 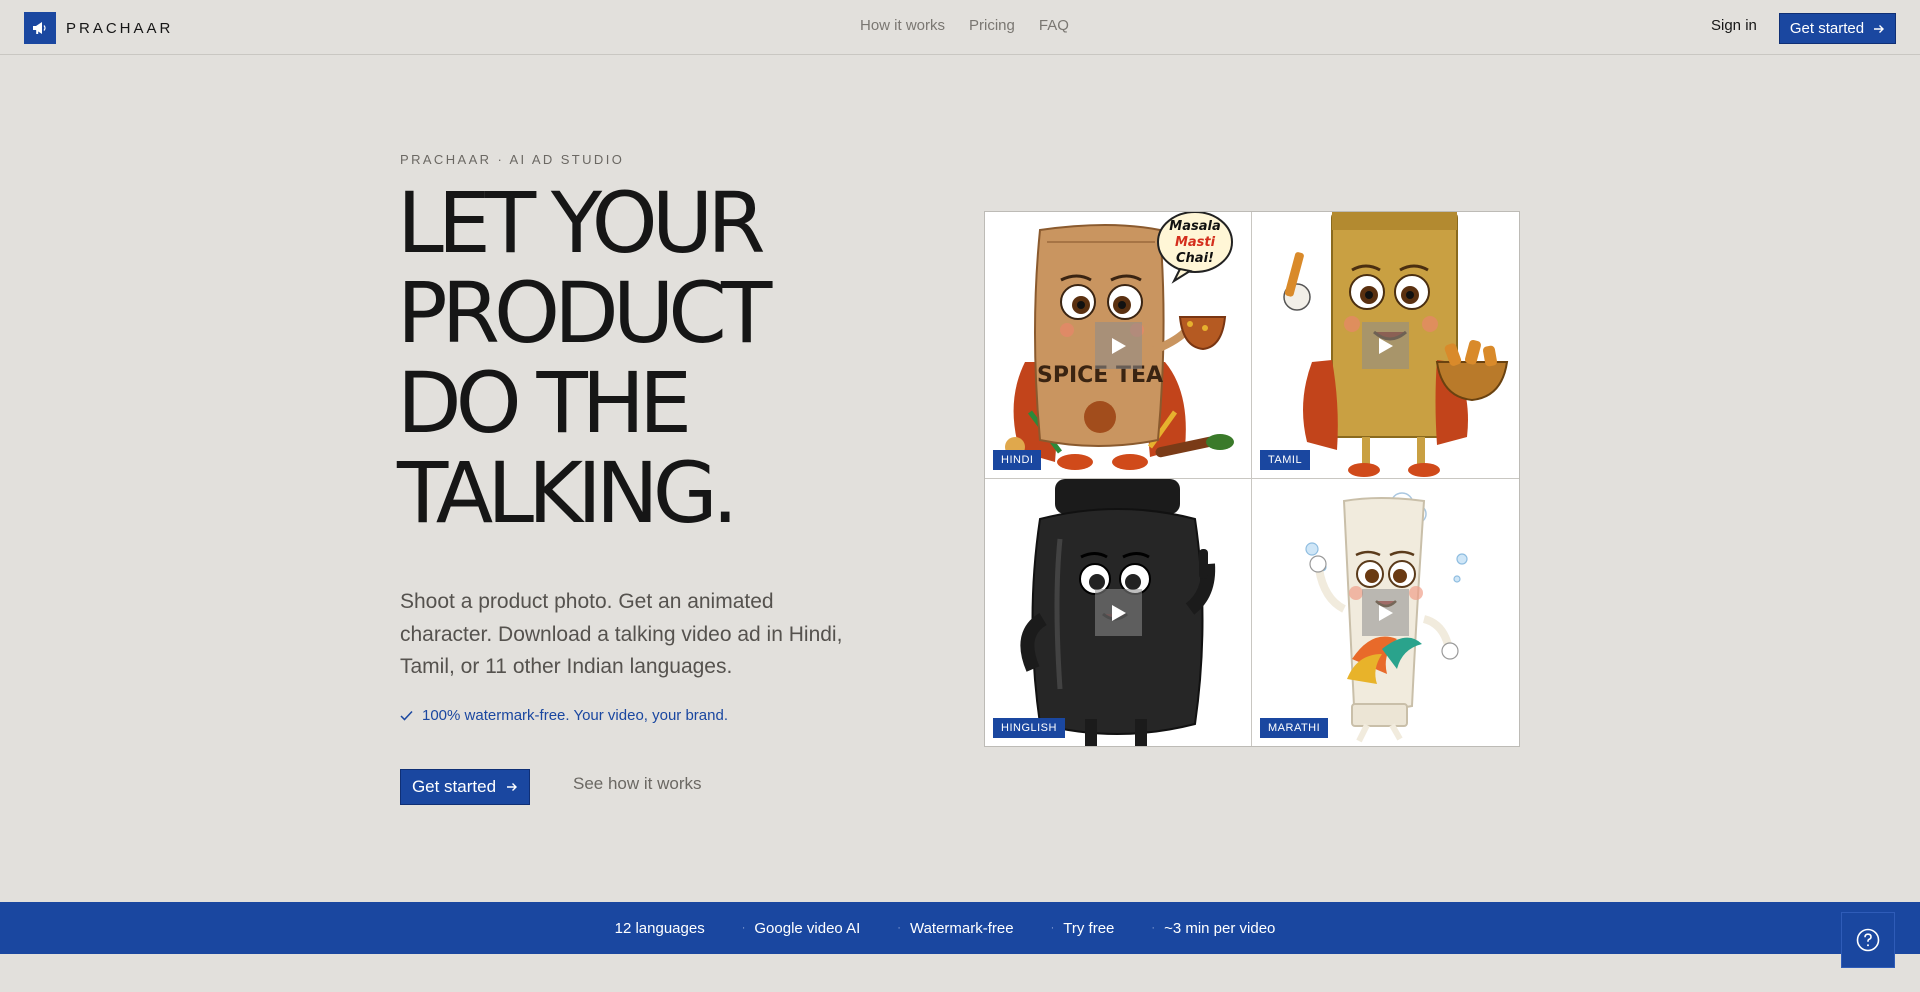 I want to click on bubble-line-2: Masti, so click(x=1195, y=242).